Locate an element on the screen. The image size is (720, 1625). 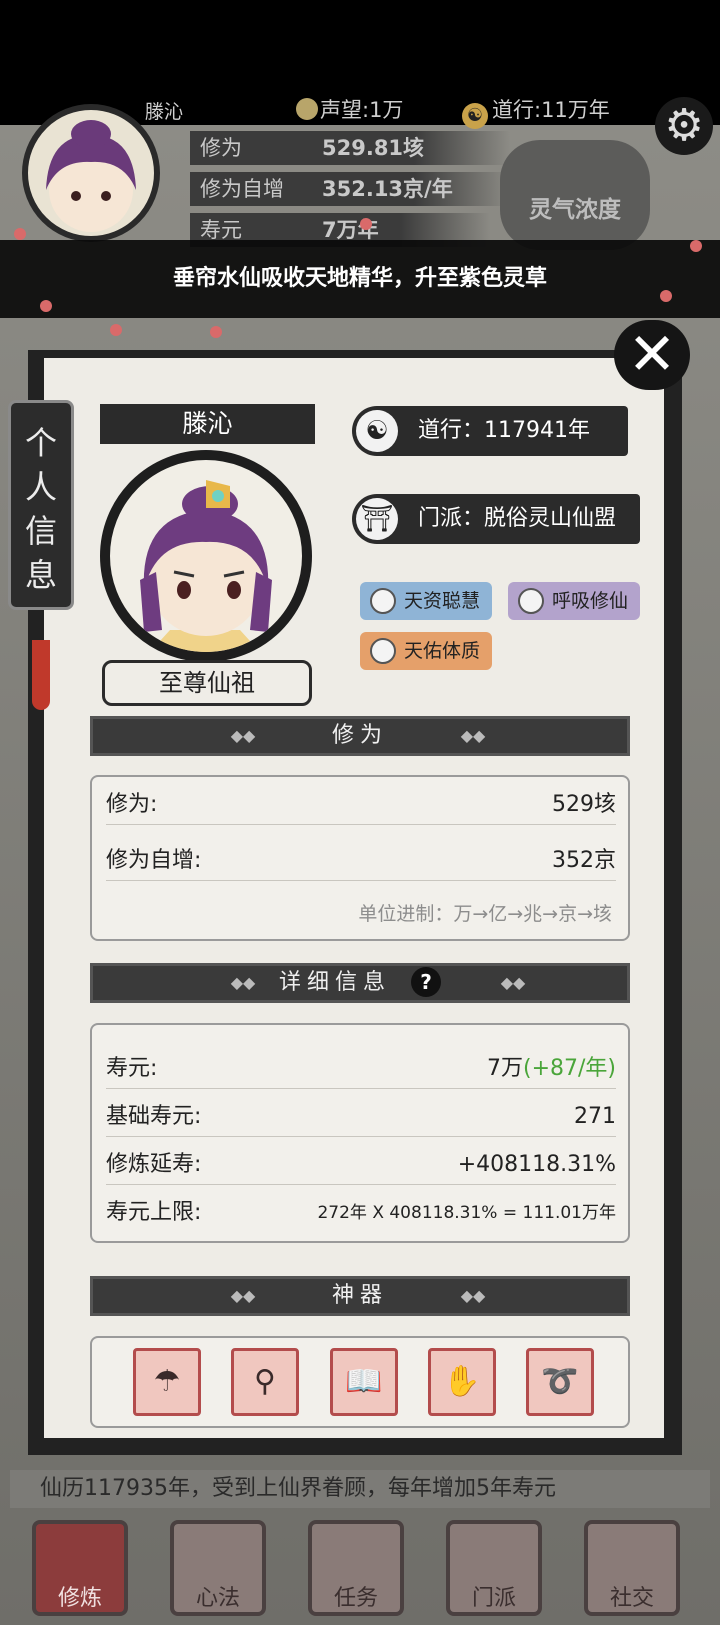
nav-sect: 门派 is located at coordinates (494, 1568).